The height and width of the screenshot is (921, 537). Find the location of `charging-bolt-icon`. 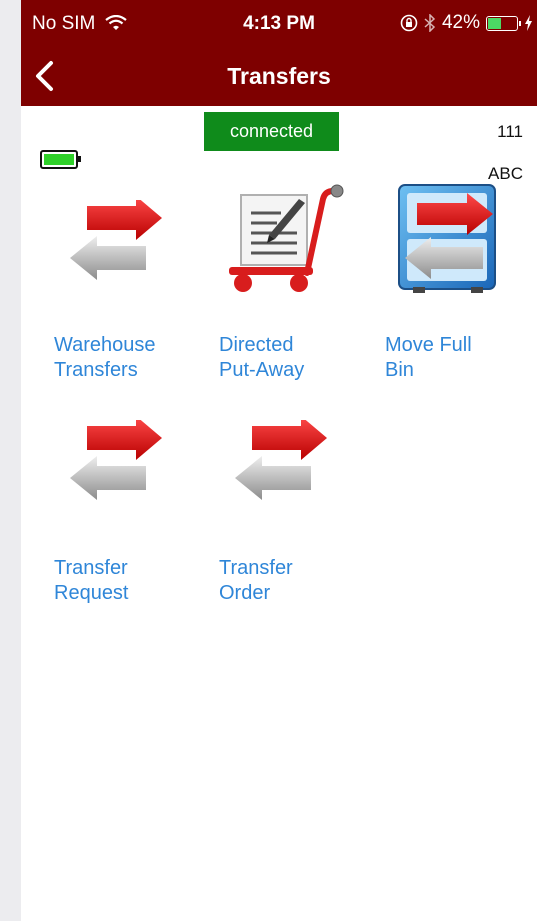

charging-bolt-icon is located at coordinates (528, 23).